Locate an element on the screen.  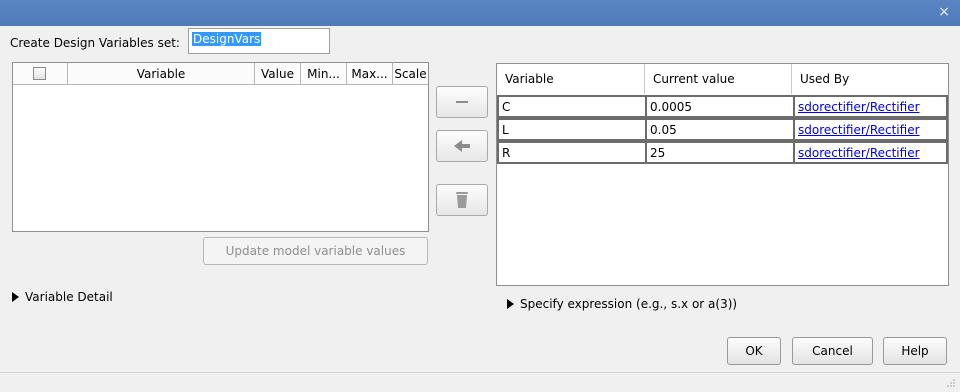
variable-detail-label: Variable Detail is located at coordinates (69, 297).